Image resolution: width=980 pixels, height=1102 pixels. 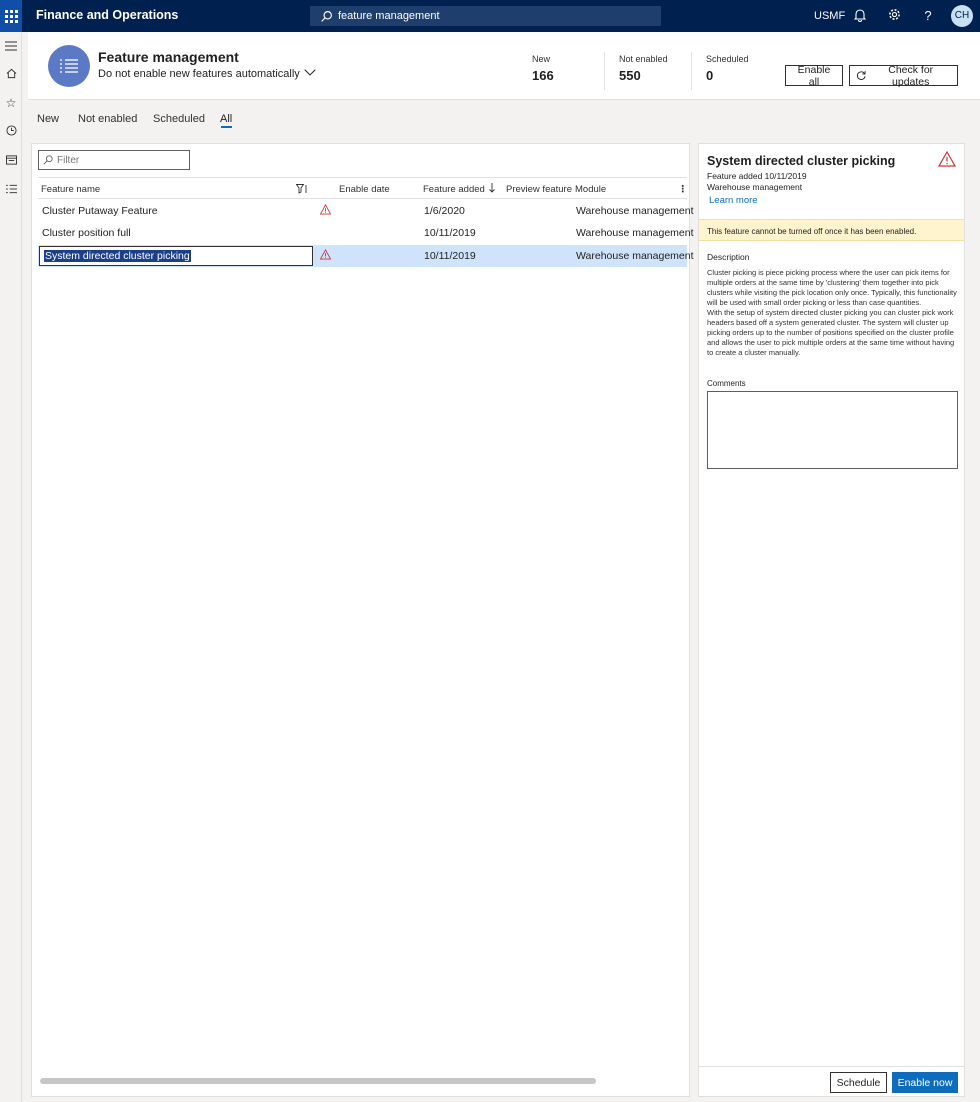 I want to click on modules-icon, so click(x=11, y=190).